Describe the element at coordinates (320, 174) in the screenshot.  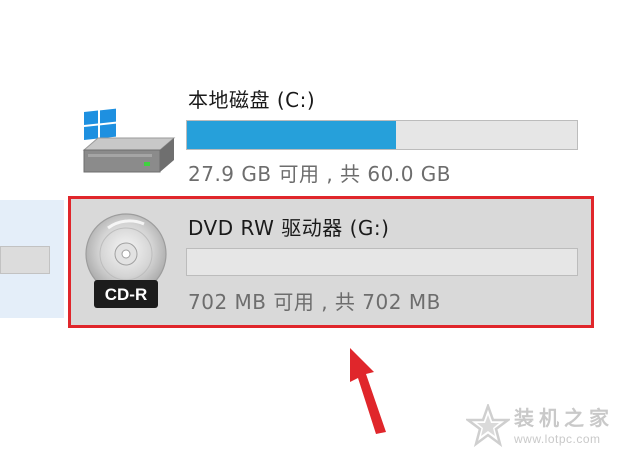
I see `drive-c-space-info: 27.9 GB 可用 , 共 60.0 GB` at that location.